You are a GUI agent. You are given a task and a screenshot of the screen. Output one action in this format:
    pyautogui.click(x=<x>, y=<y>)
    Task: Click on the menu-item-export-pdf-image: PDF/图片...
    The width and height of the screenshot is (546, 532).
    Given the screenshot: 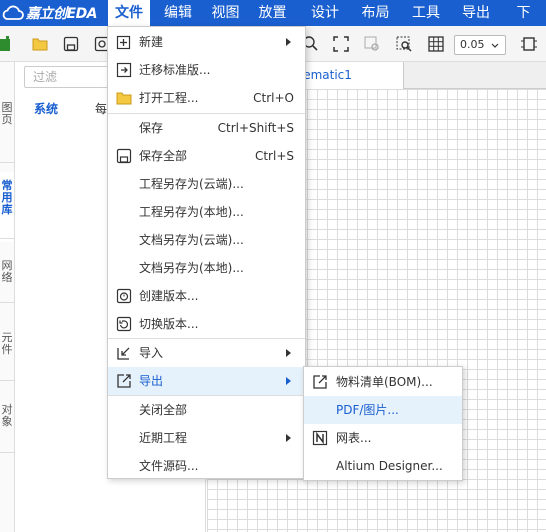 What is the action you would take?
    pyautogui.click(x=383, y=410)
    